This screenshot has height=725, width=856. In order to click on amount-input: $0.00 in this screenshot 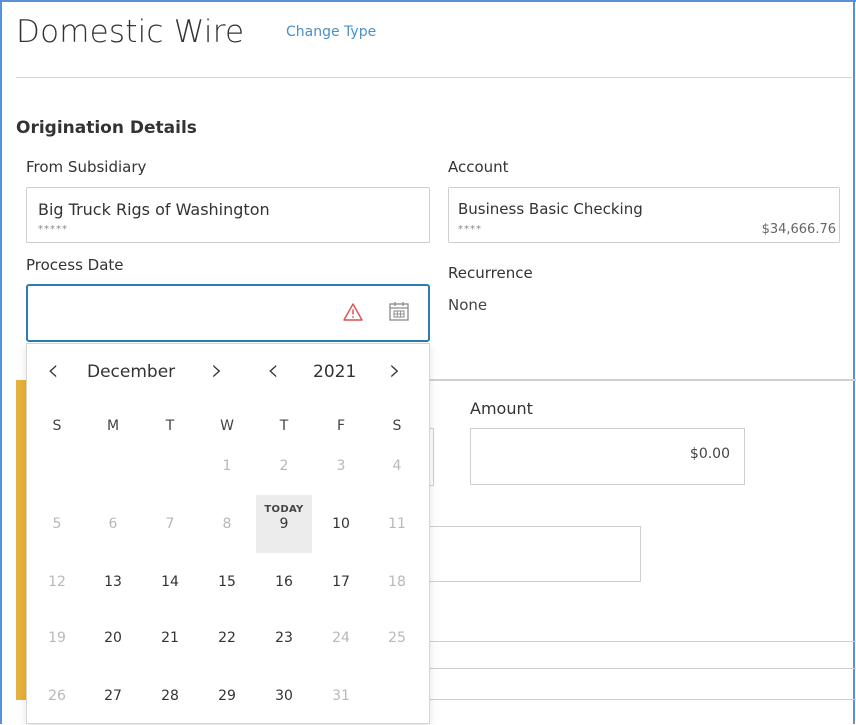, I will do `click(607, 456)`.